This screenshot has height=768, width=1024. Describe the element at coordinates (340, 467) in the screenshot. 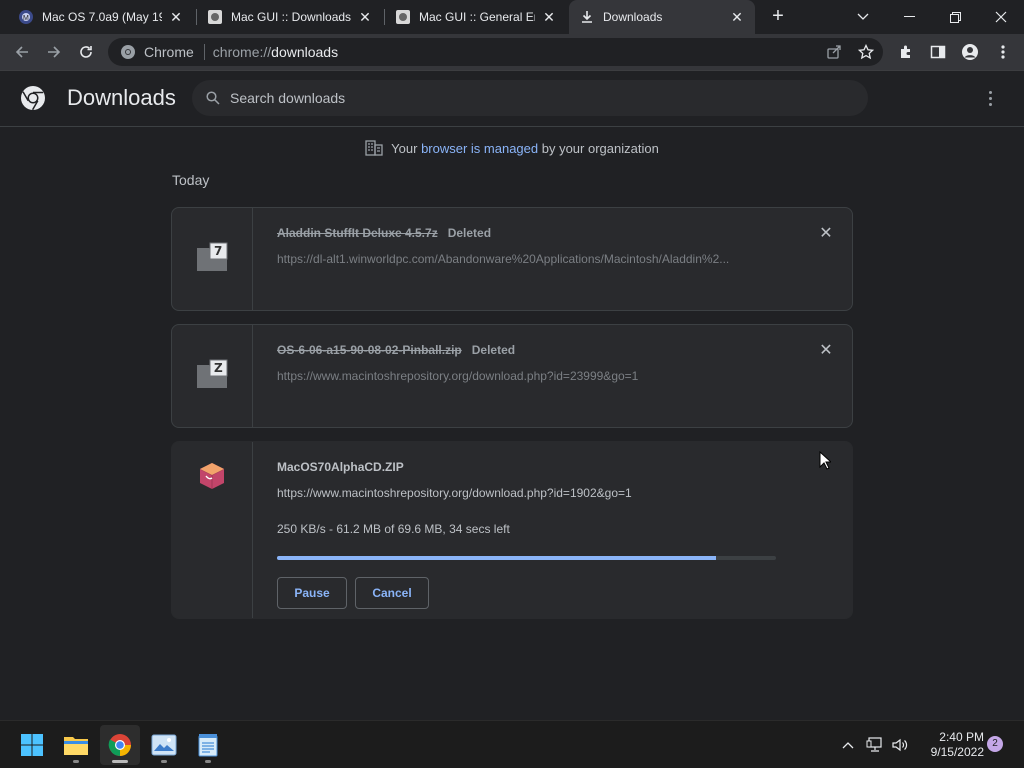

I see `download-filename: MacOS70AlphaCD.ZIP` at that location.